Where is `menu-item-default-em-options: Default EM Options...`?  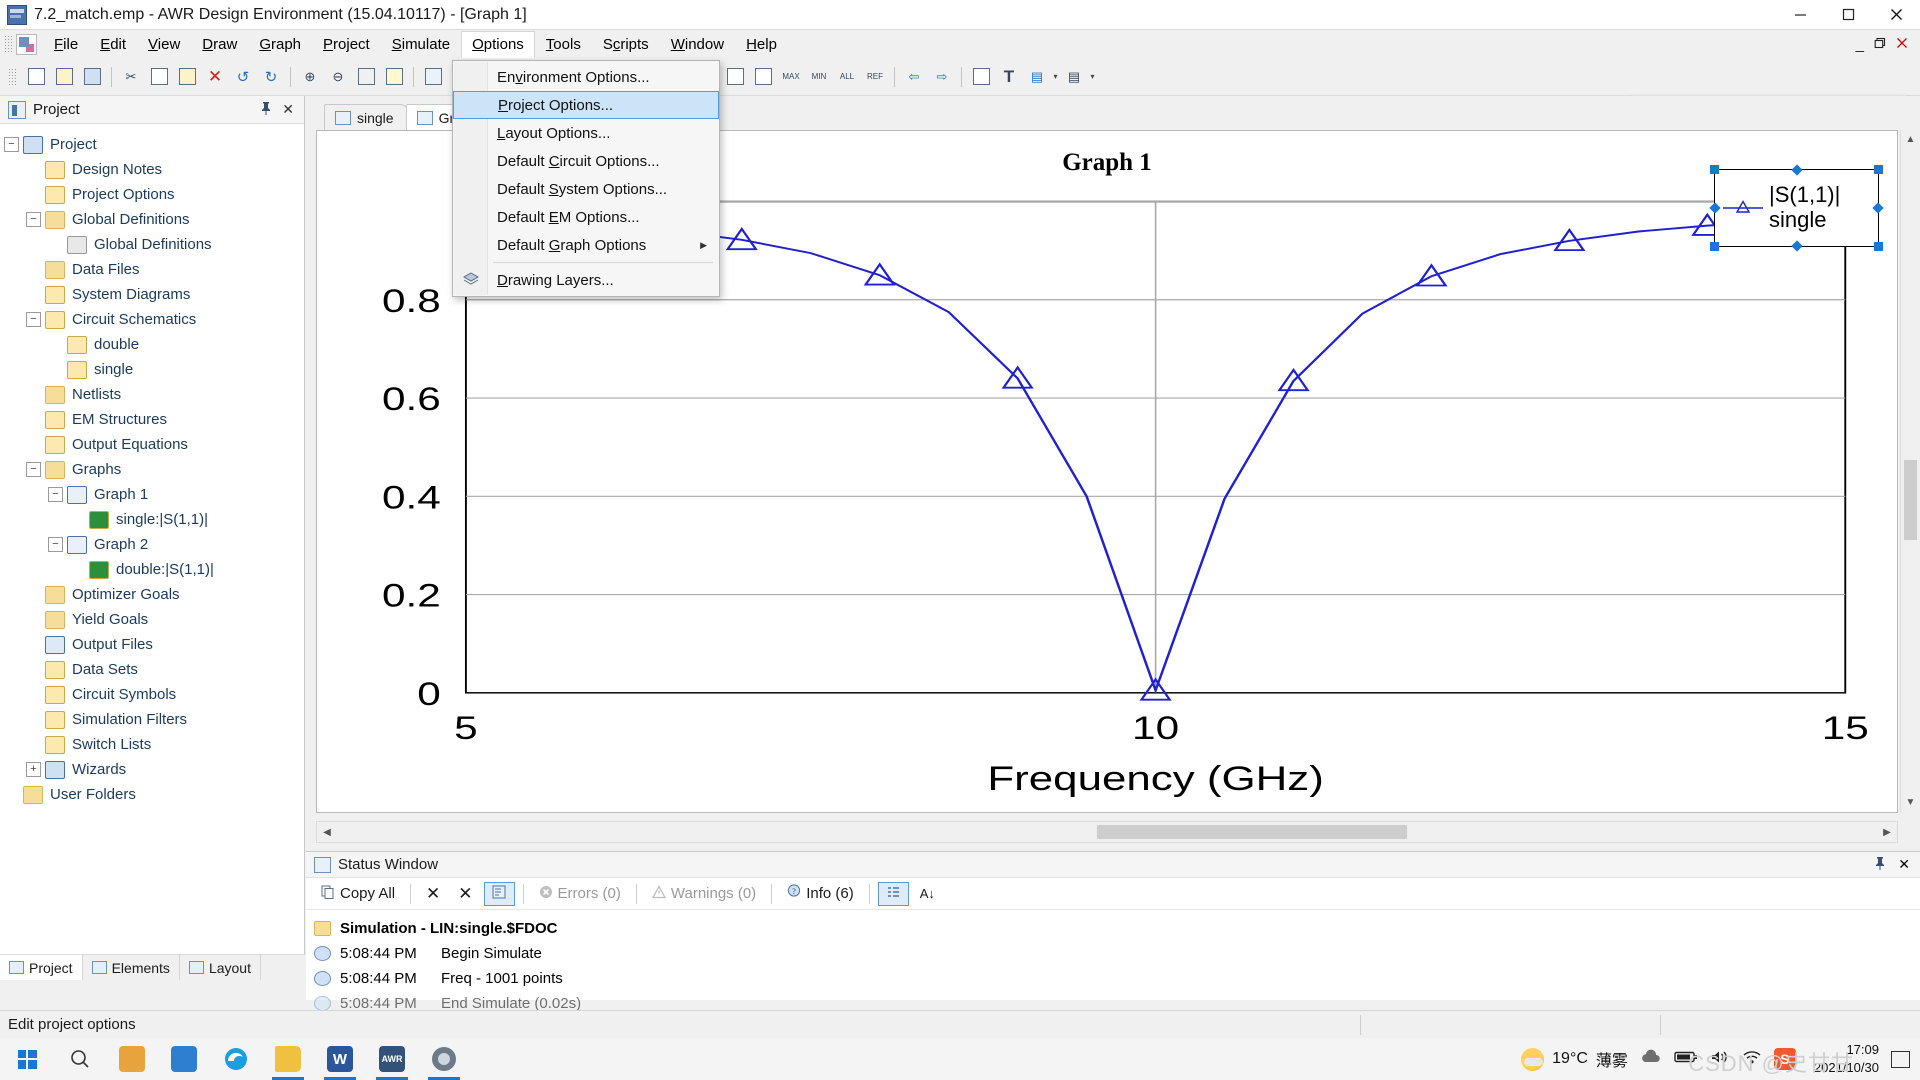 menu-item-default-em-options: Default EM Options... is located at coordinates (586, 217).